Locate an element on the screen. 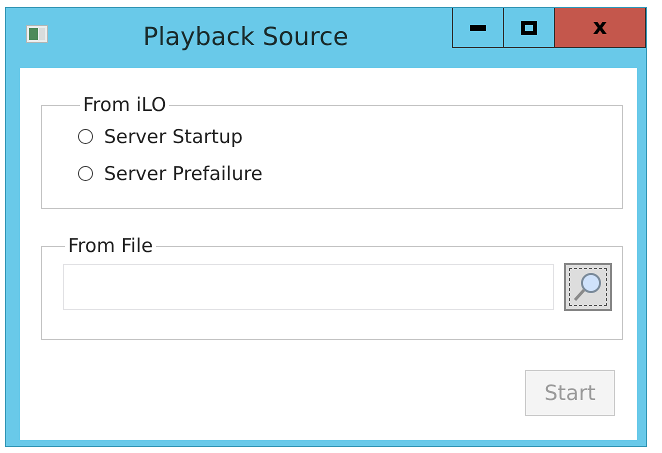 This screenshot has height=453, width=662. group-legend: From File is located at coordinates (110, 246).